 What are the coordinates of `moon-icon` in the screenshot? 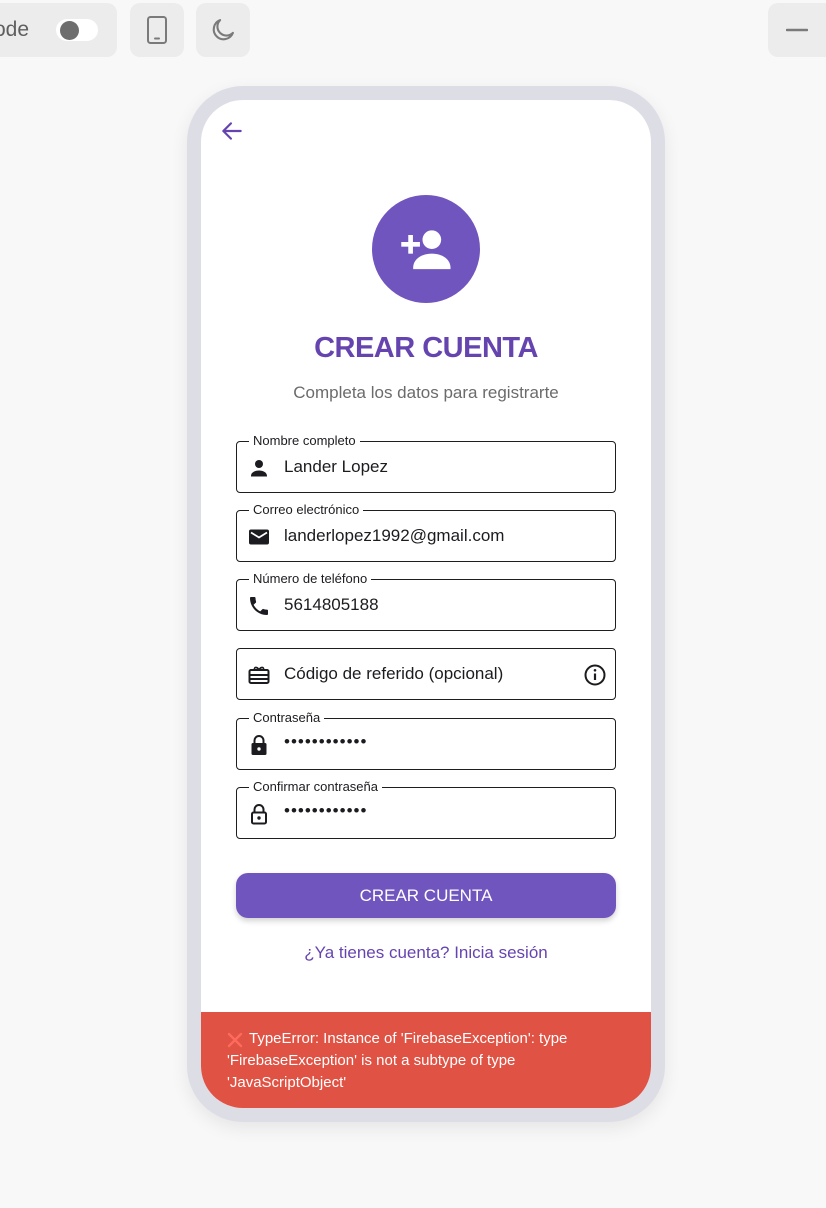 It's located at (223, 30).